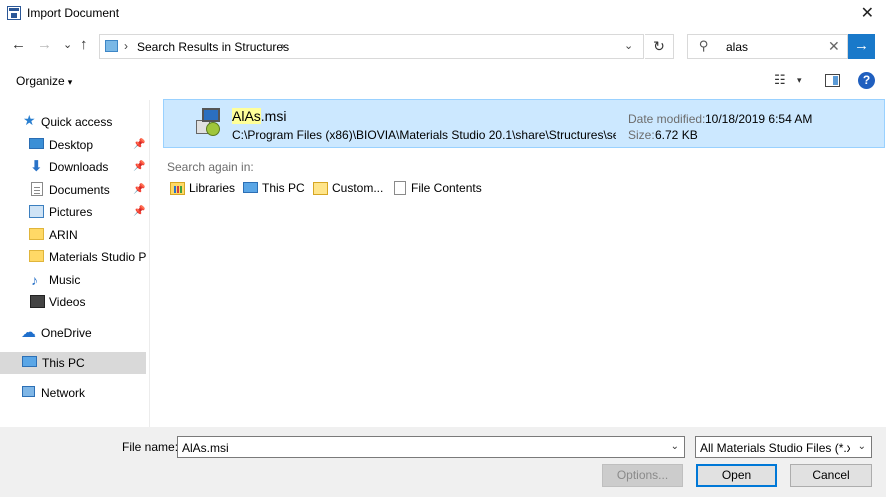 The width and height of the screenshot is (886, 497). What do you see at coordinates (667, 119) in the screenshot?
I see `date-modified-label: Date modified:` at bounding box center [667, 119].